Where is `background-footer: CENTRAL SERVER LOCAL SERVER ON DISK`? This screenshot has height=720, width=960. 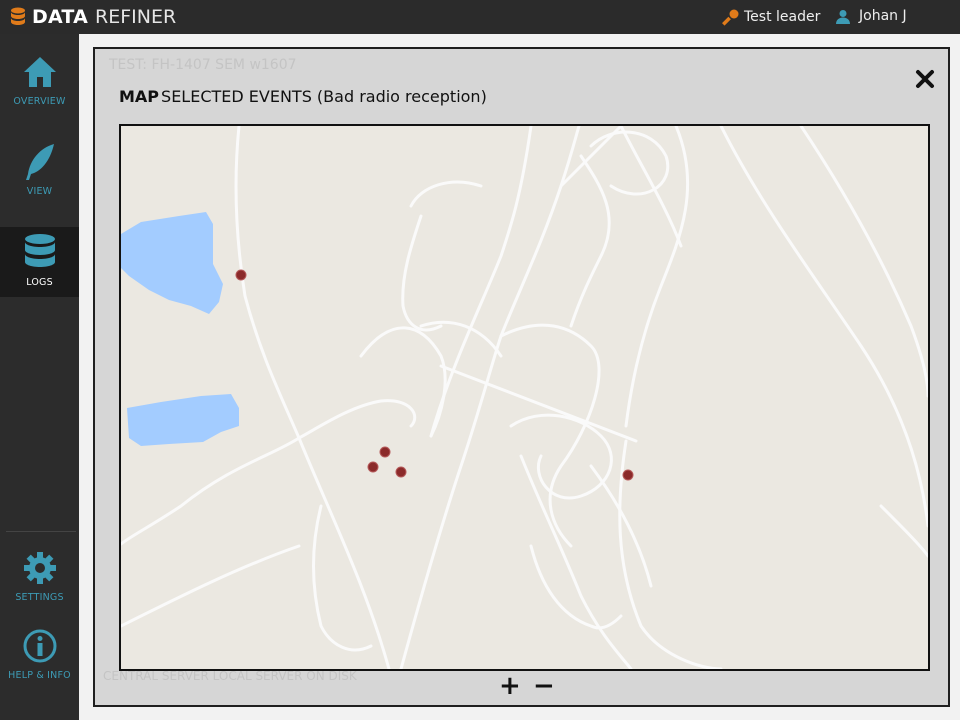
background-footer: CENTRAL SERVER LOCAL SERVER ON DISK is located at coordinates (230, 676).